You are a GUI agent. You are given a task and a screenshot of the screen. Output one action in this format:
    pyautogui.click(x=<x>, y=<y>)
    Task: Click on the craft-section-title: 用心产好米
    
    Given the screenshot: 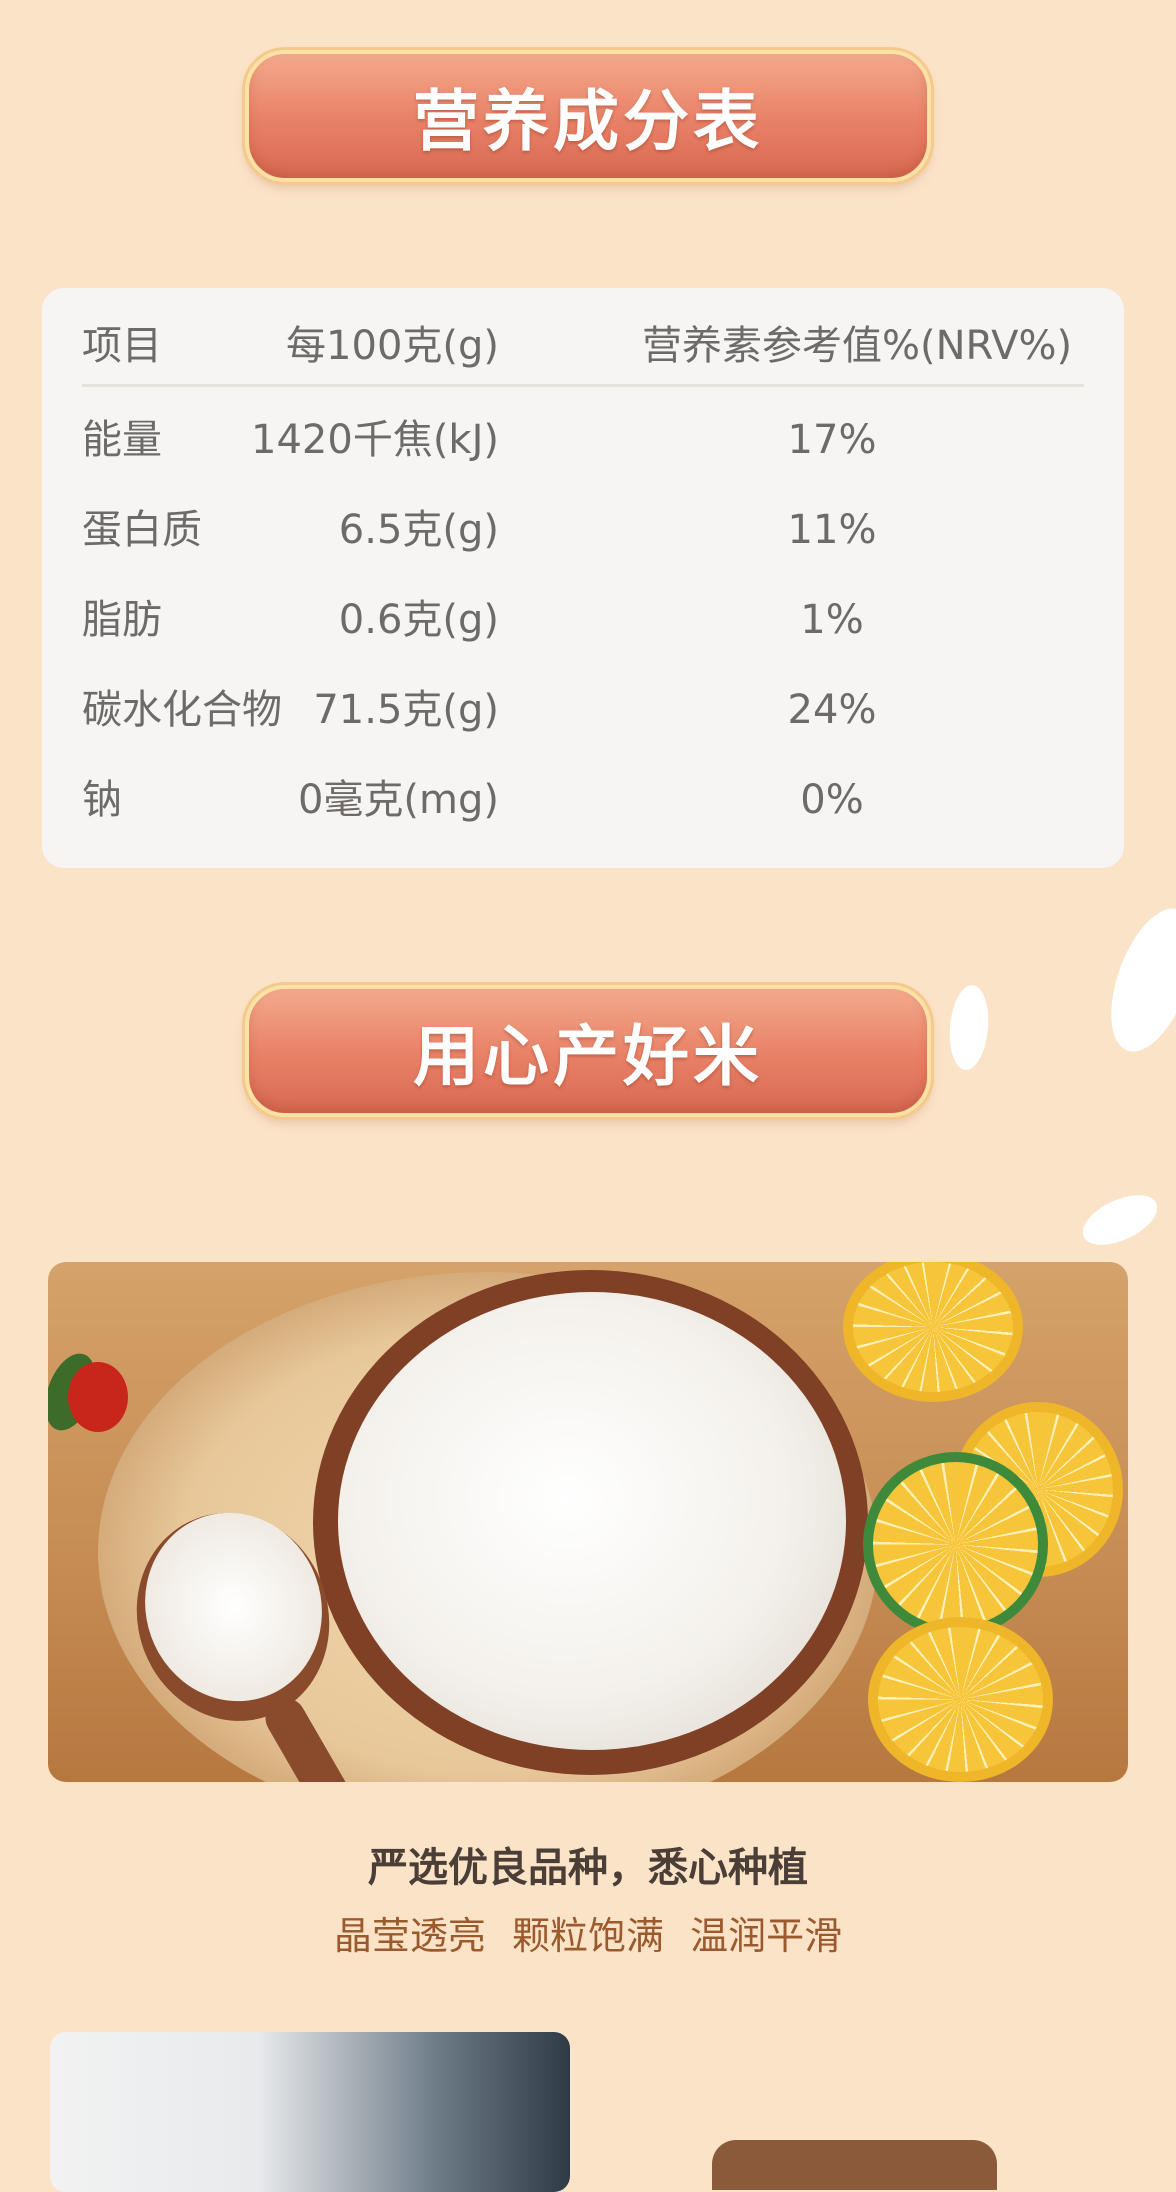 What is the action you would take?
    pyautogui.click(x=588, y=1051)
    